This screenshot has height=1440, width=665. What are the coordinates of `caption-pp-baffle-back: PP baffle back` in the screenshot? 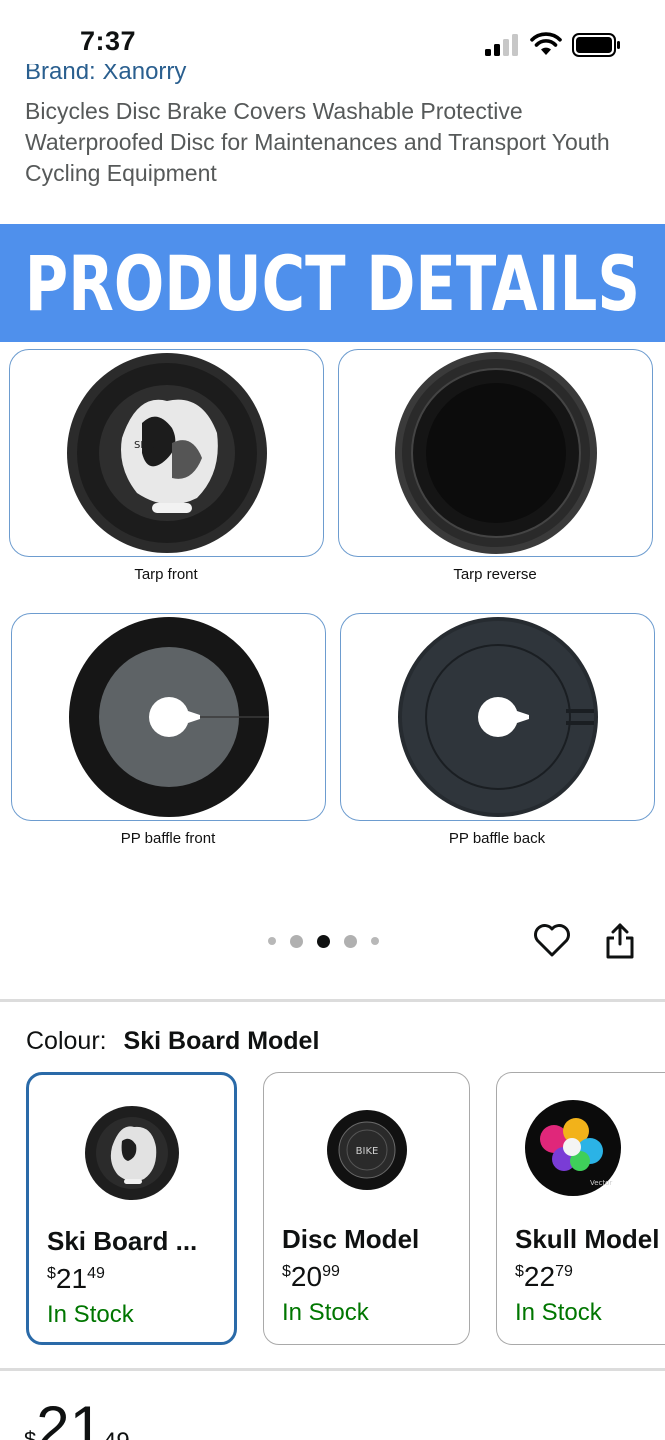 It's located at (497, 838).